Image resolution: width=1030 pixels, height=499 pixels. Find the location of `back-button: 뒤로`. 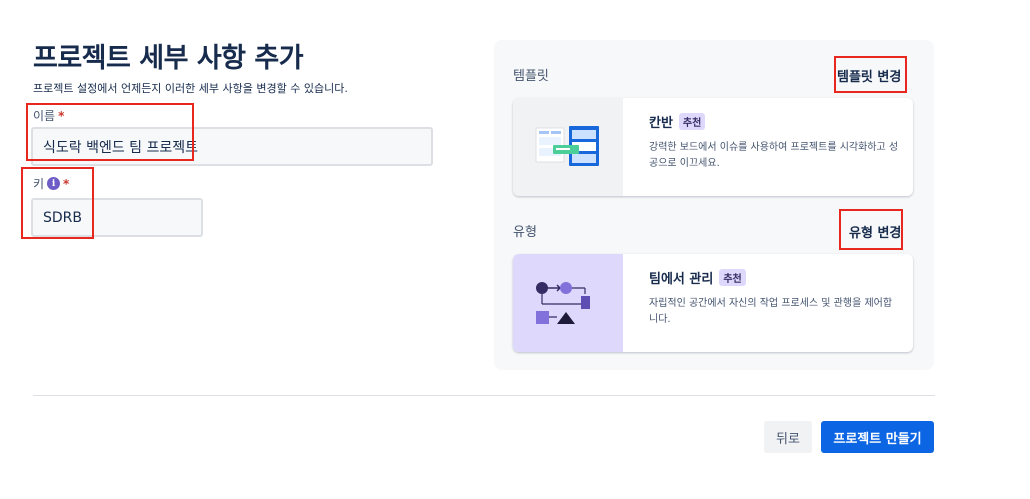

back-button: 뒤로 is located at coordinates (788, 437).